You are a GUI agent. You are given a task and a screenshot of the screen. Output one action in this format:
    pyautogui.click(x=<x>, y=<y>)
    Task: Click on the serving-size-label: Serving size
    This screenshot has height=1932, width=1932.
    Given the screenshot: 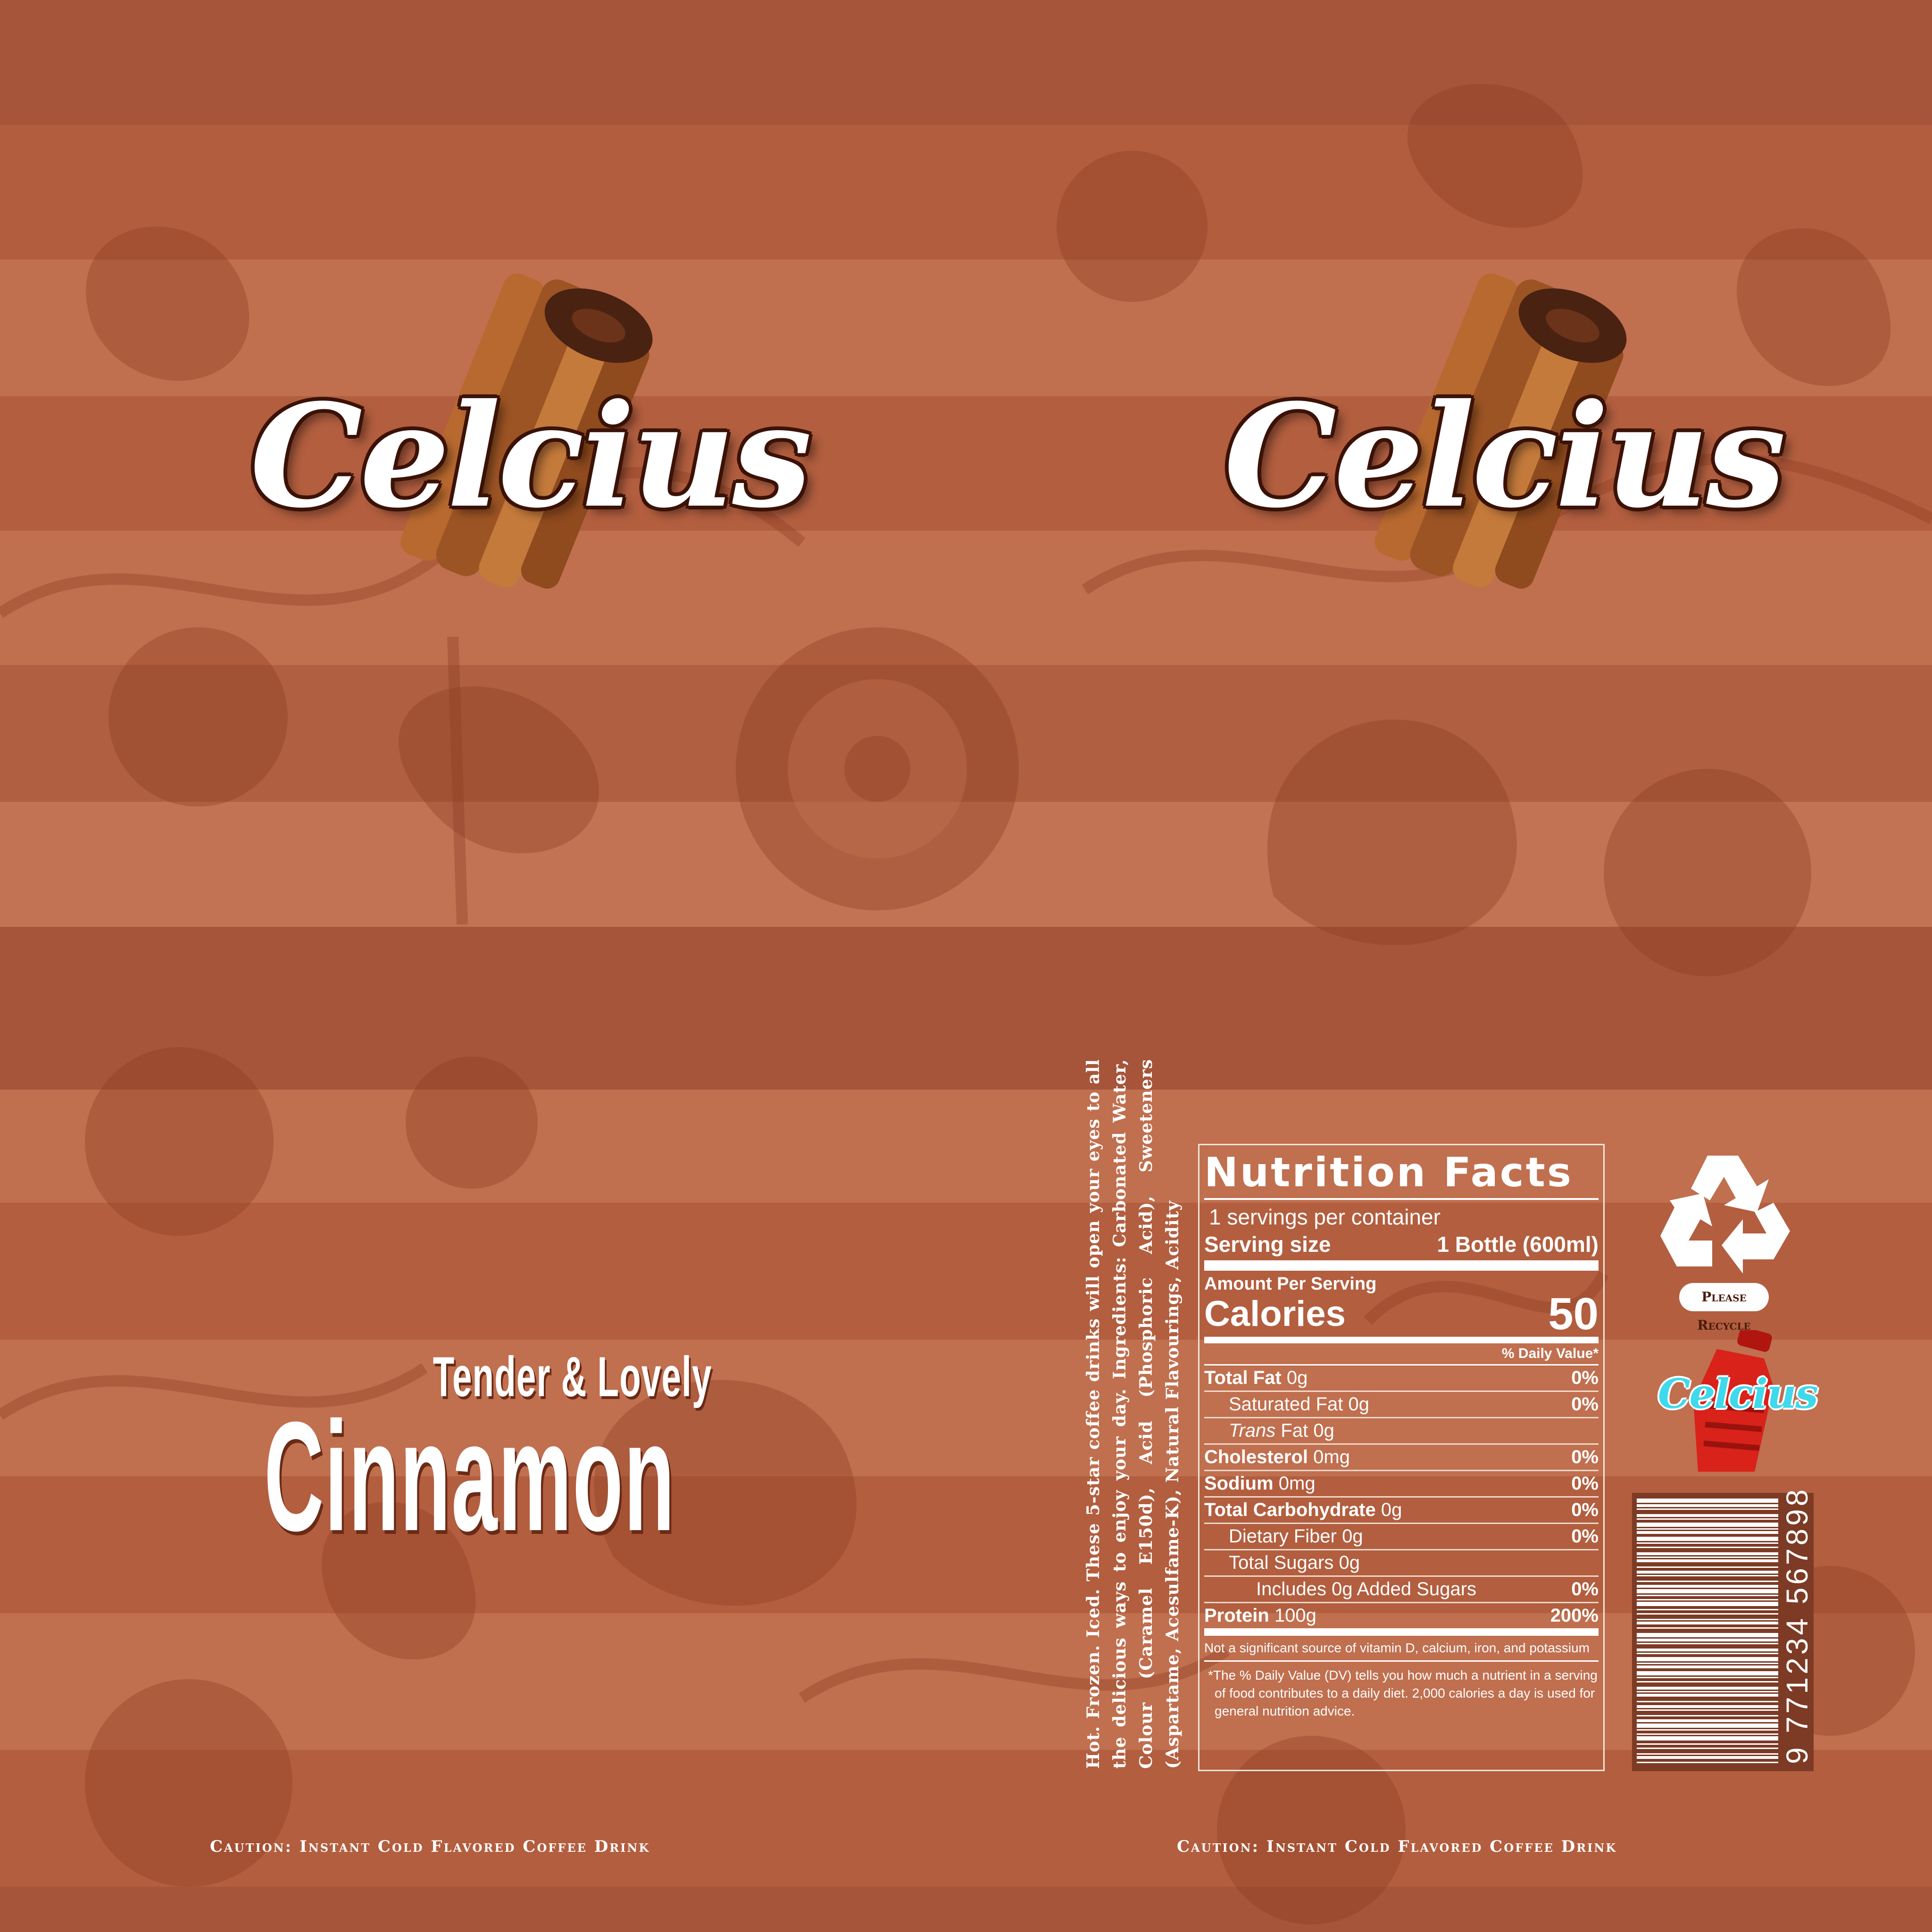 What is the action you would take?
    pyautogui.click(x=1267, y=1245)
    